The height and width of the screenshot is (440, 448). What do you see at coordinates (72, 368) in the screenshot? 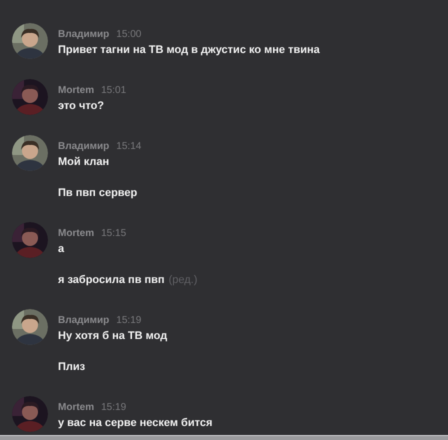
I see `message-text: Плиз` at bounding box center [72, 368].